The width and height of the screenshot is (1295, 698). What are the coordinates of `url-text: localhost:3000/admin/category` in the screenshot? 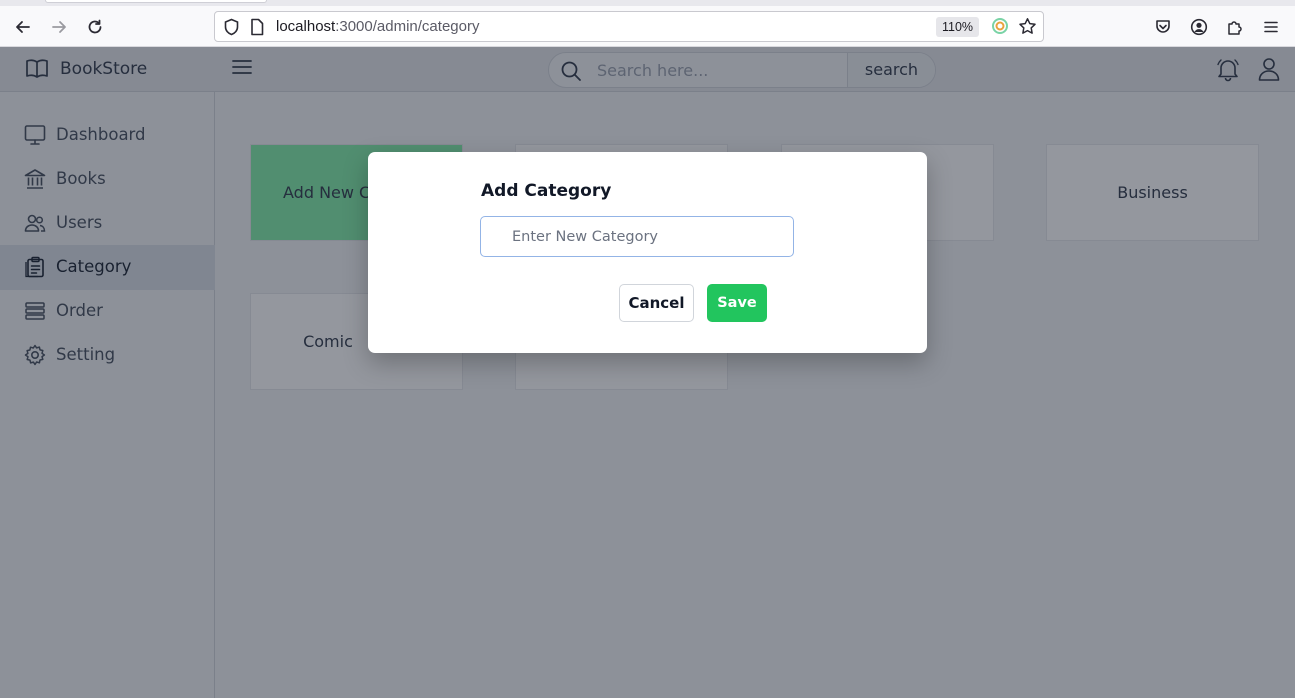 It's located at (377, 26).